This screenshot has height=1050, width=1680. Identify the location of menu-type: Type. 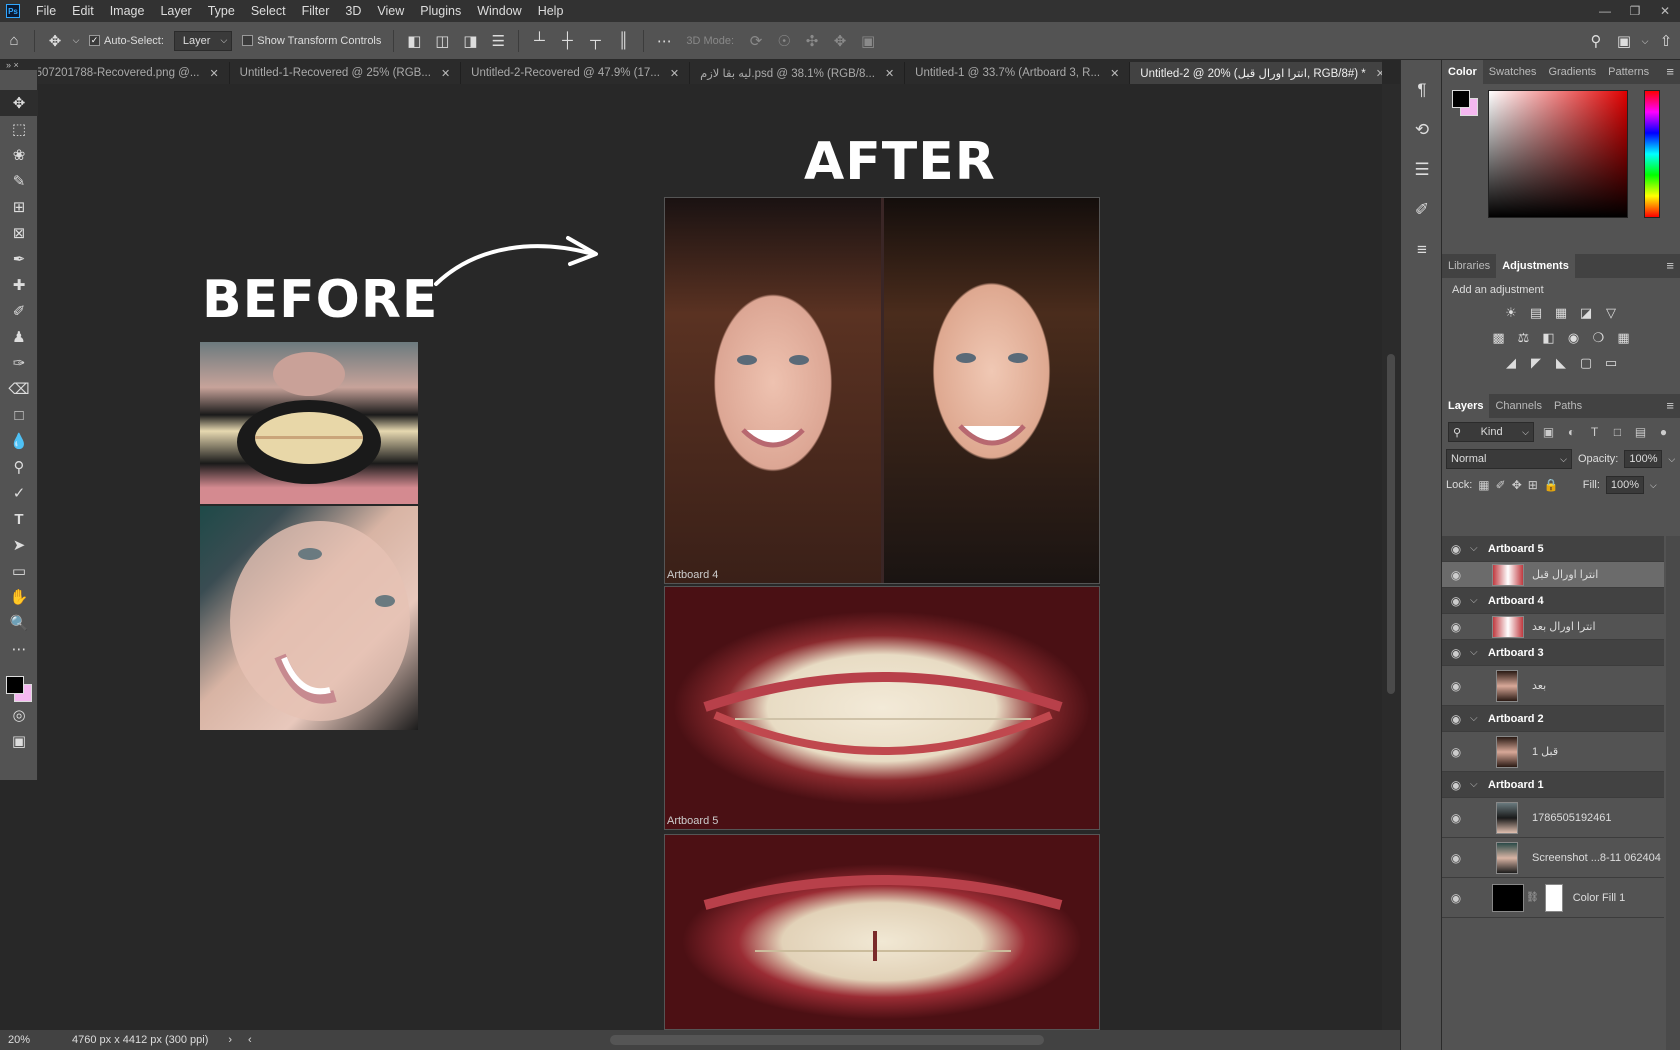
(221, 11).